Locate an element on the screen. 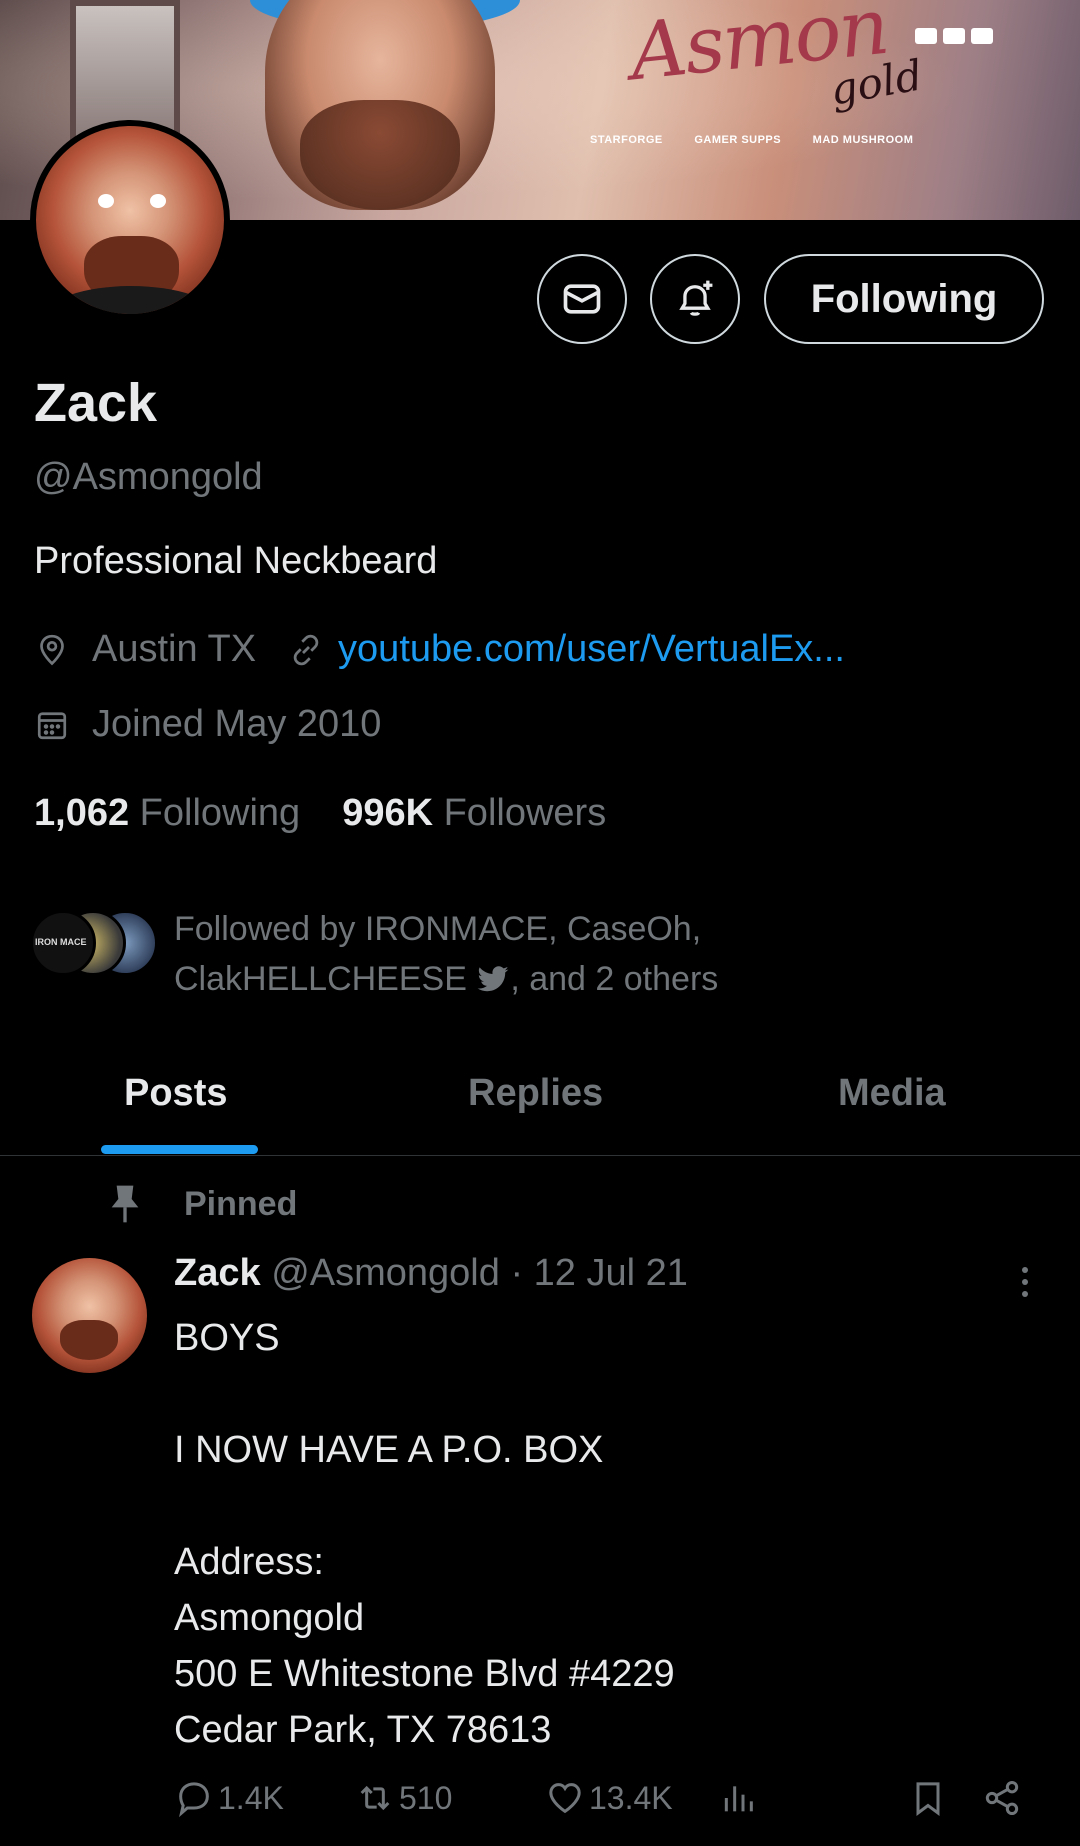 Image resolution: width=1080 pixels, height=1846 pixels. bookmark-button is located at coordinates (930, 1798).